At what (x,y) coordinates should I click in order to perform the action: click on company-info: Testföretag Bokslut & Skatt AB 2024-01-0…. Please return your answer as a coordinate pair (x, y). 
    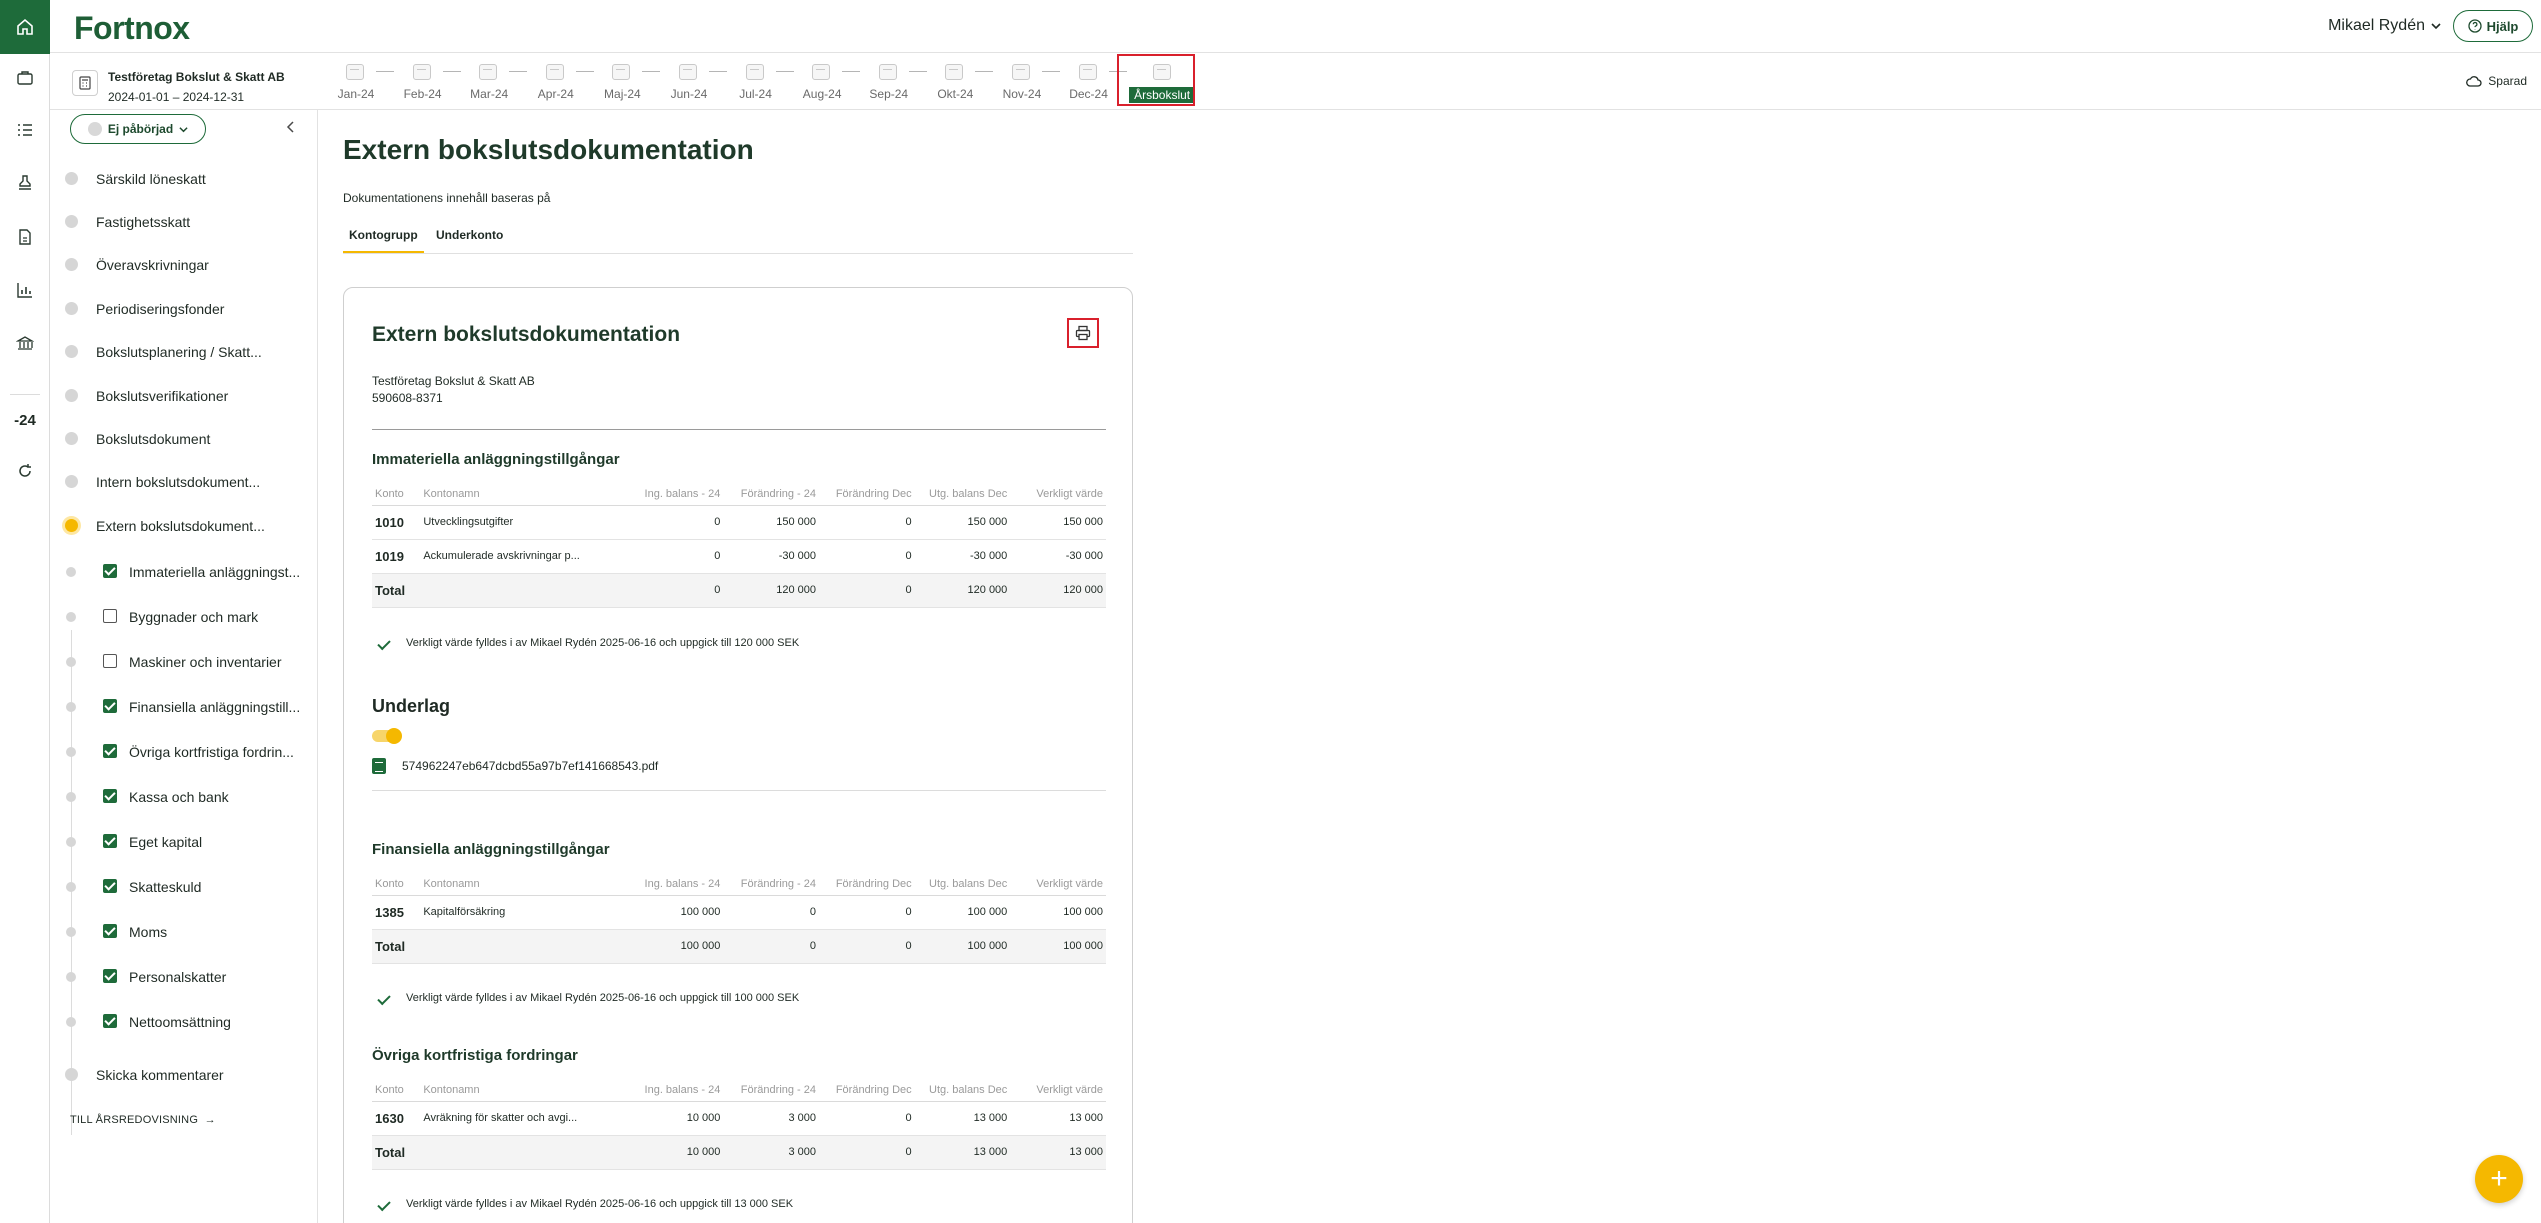
    Looking at the image, I should click on (178, 83).